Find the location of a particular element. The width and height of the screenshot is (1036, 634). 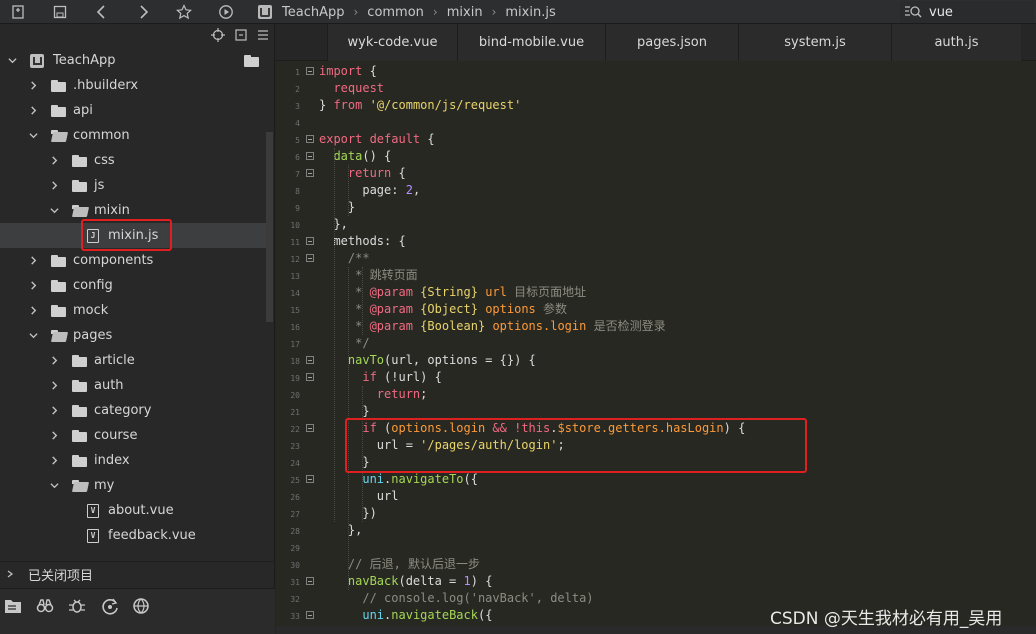

tree-folder-item: js is located at coordinates (133, 185).